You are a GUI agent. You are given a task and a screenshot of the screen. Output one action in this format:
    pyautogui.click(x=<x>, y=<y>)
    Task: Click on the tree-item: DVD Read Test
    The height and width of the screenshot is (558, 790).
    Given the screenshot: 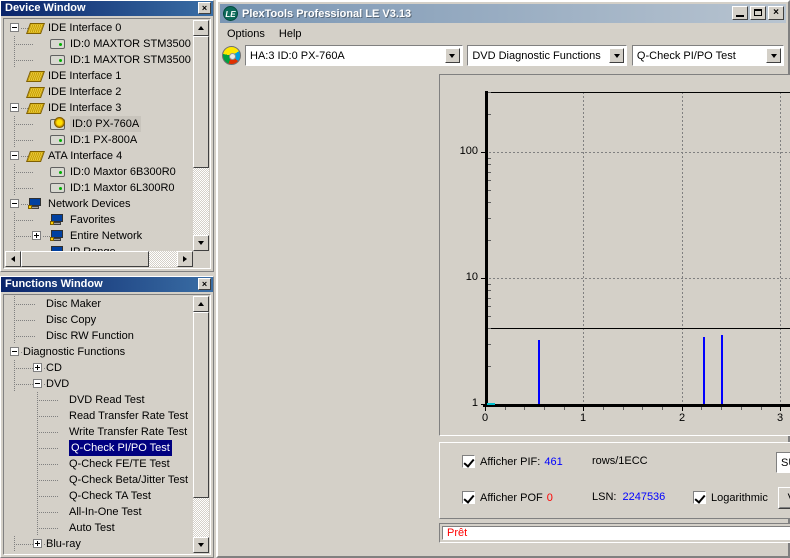 What is the action you would take?
    pyautogui.click(x=99, y=400)
    